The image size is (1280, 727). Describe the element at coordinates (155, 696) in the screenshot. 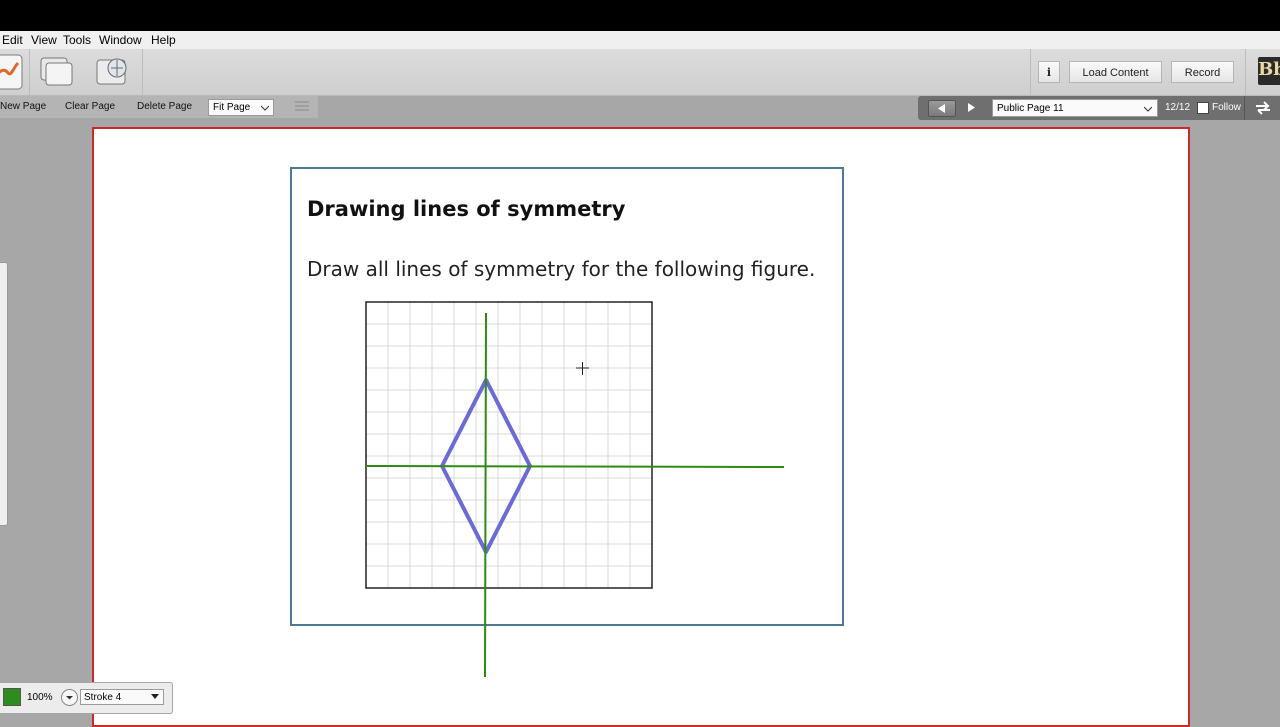

I see `chevron-down-icon` at that location.